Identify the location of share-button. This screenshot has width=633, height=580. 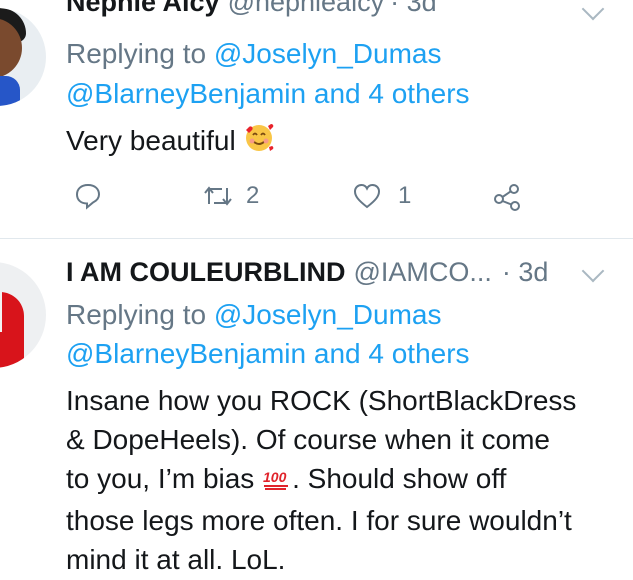
(507, 197).